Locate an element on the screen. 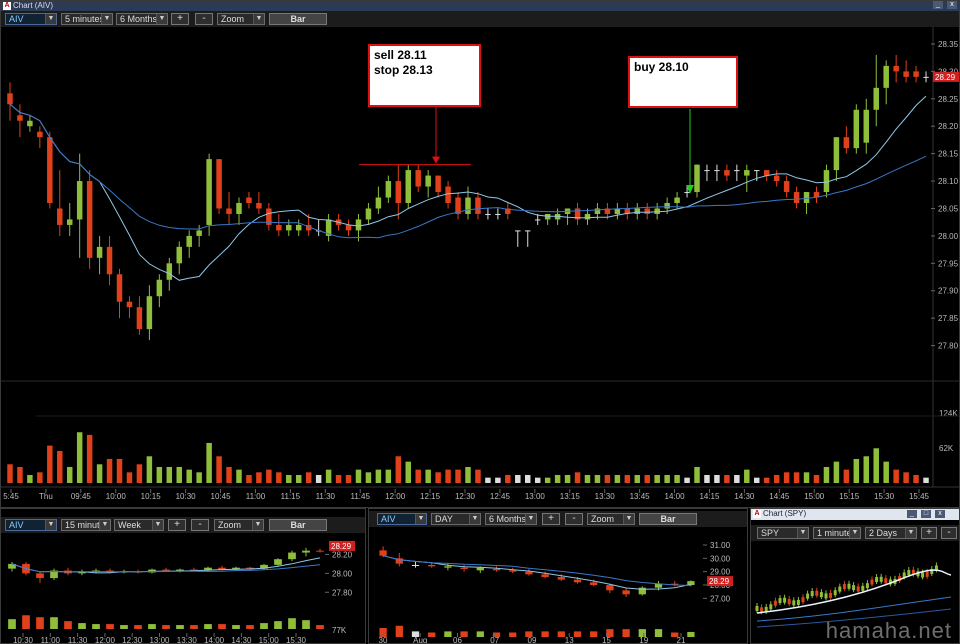 The width and height of the screenshot is (960, 644). zoom-out-button: - is located at coordinates (204, 19).